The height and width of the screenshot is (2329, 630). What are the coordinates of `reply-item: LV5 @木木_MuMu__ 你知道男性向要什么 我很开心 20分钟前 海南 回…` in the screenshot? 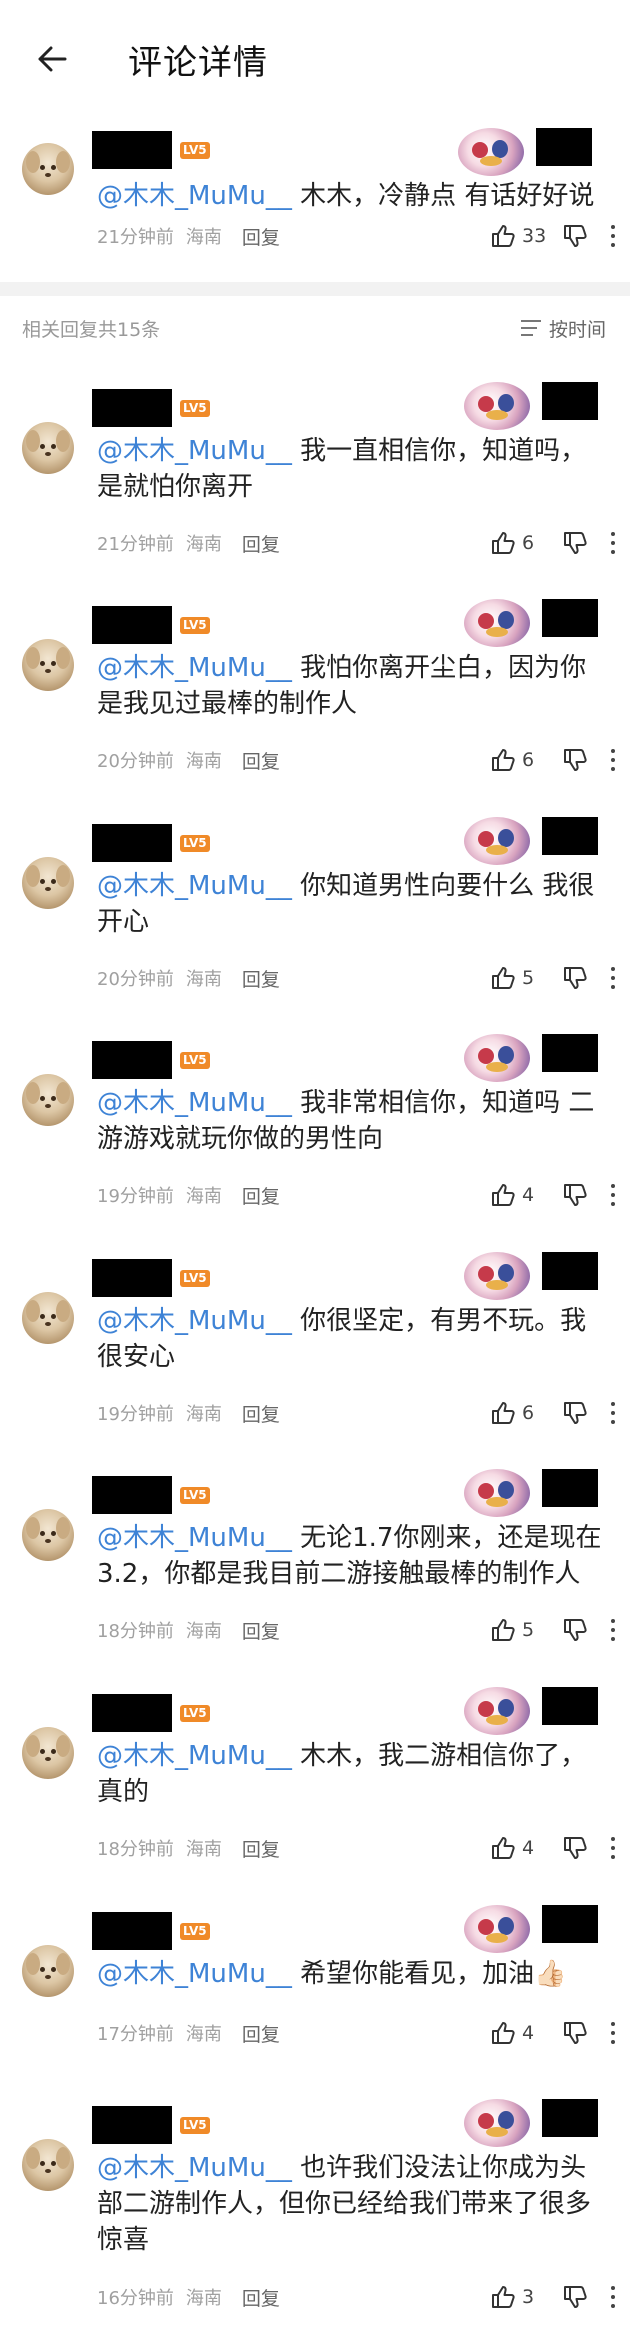 It's located at (315, 925).